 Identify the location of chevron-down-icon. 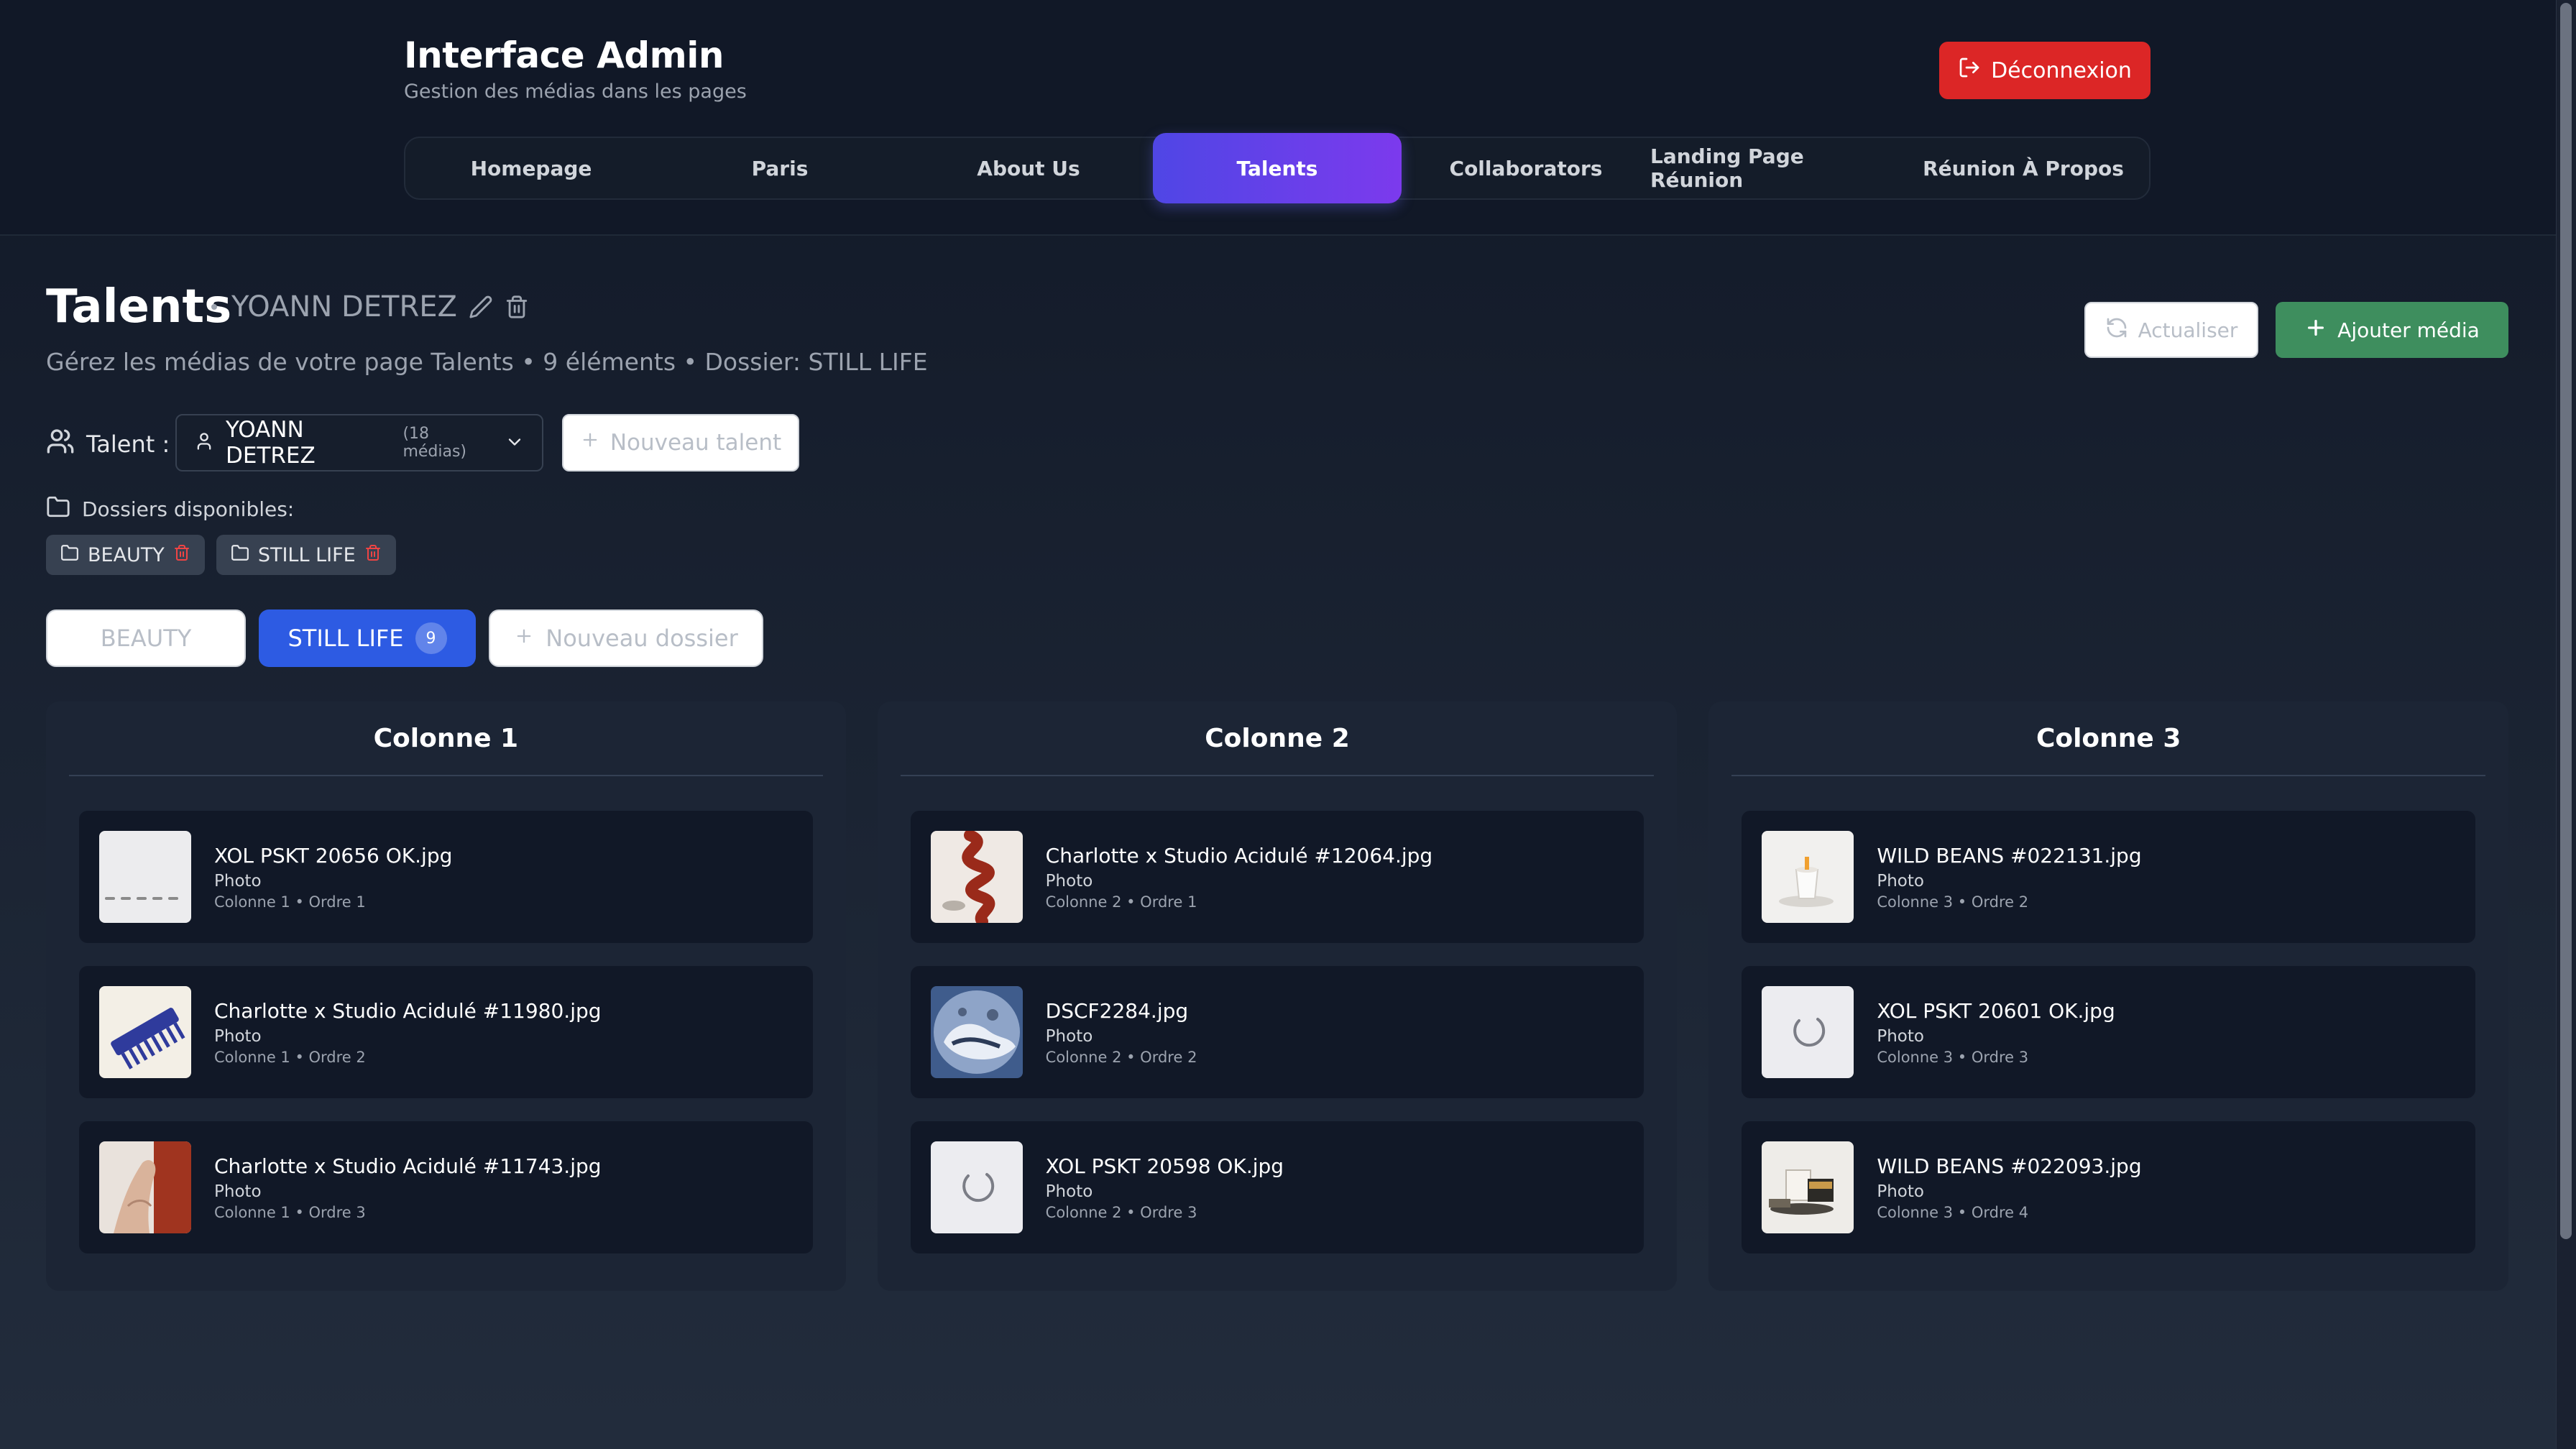
(515, 443).